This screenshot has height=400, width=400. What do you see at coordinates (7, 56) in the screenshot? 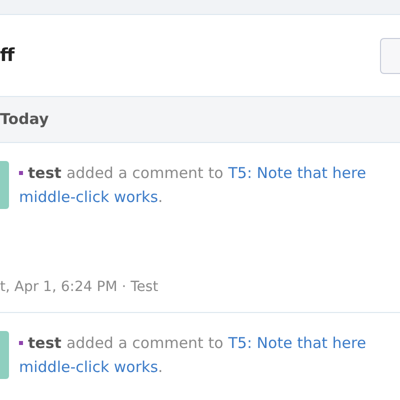
I see `page-title: ff` at bounding box center [7, 56].